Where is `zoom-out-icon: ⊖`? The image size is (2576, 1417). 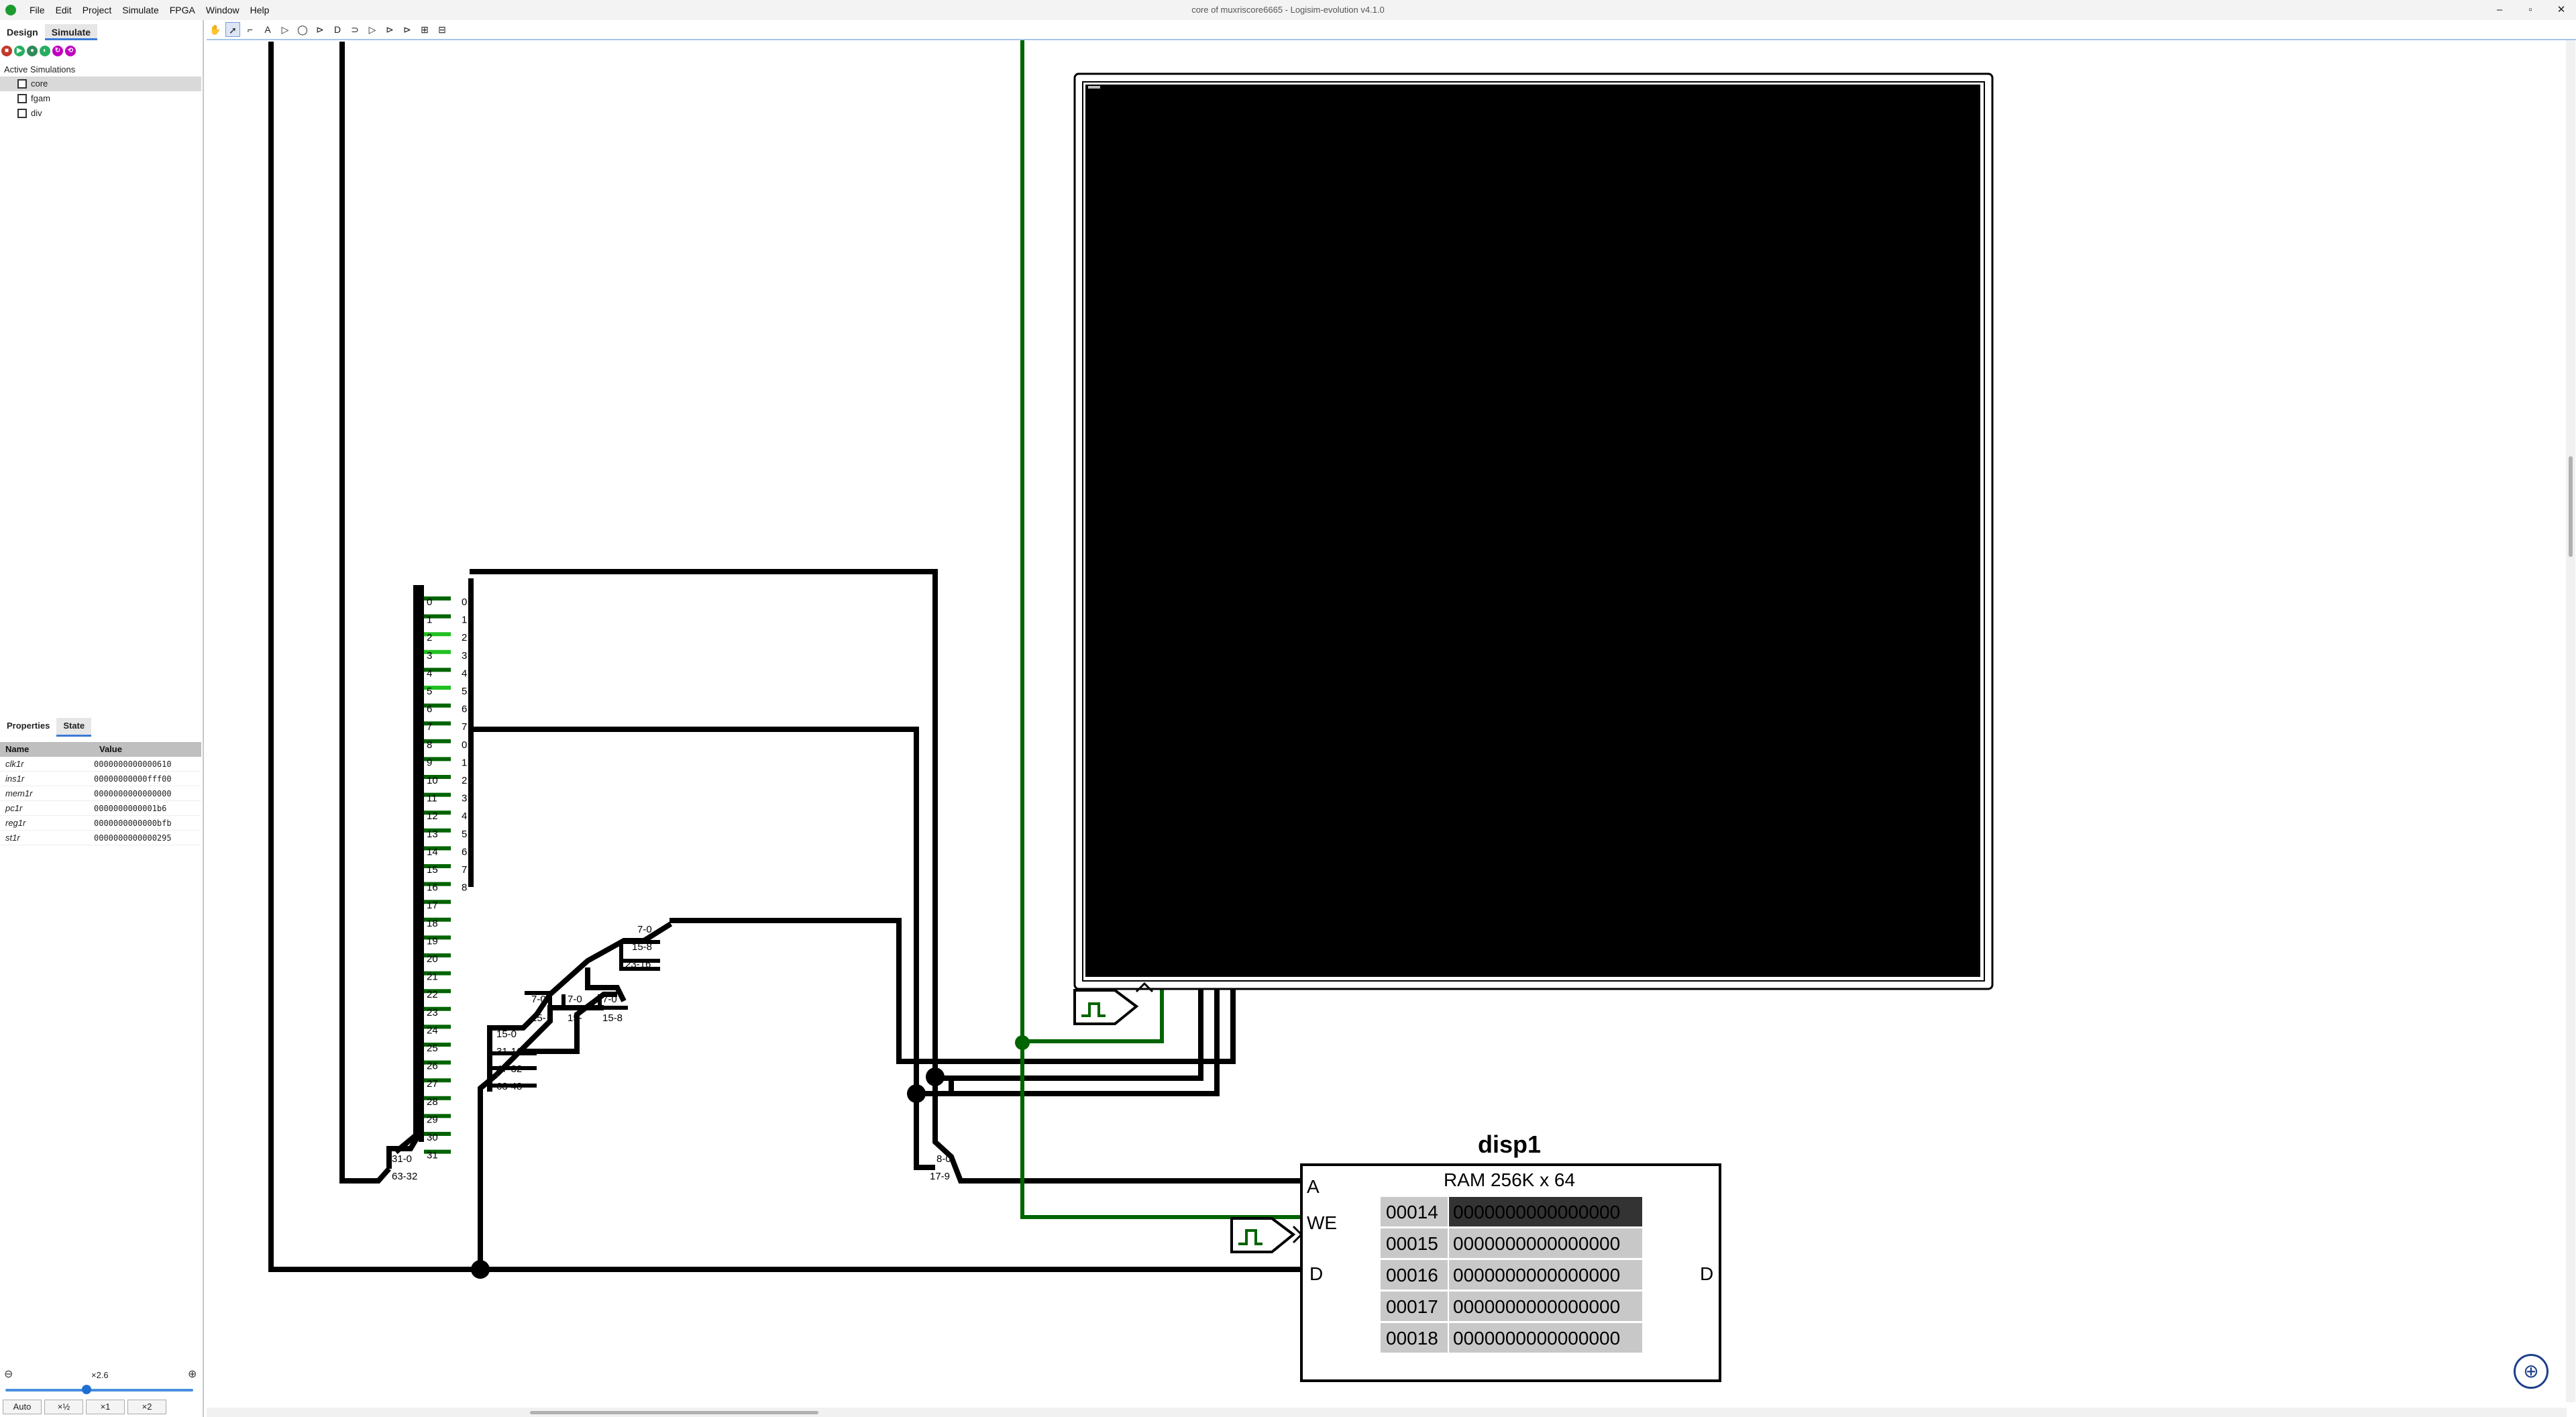 zoom-out-icon: ⊖ is located at coordinates (8, 1374).